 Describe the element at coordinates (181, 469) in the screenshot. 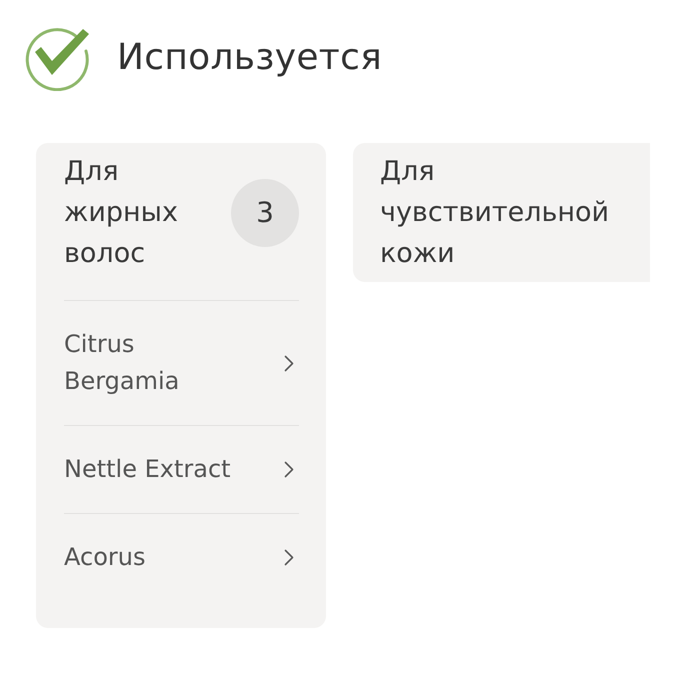

I see `ingredient-item: Nettle Extract` at that location.